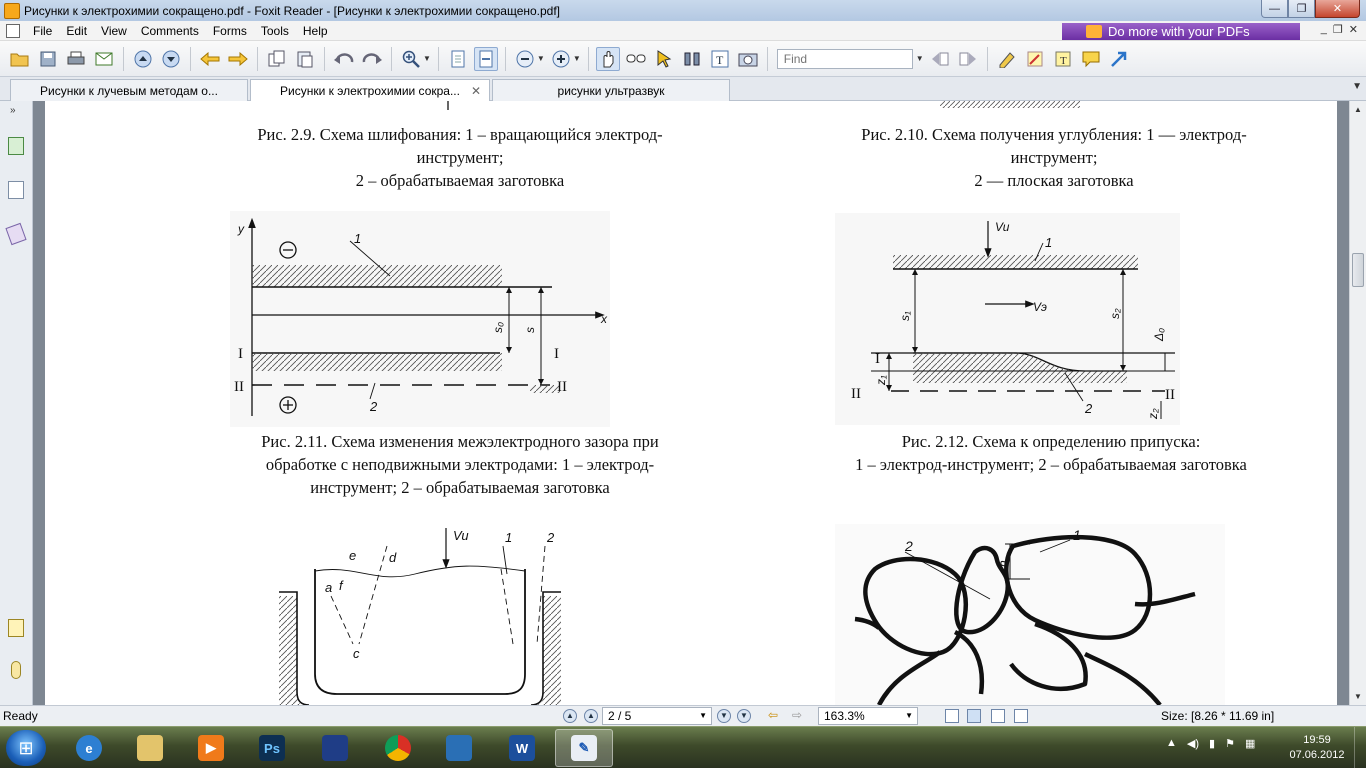 This screenshot has height=768, width=1366. Describe the element at coordinates (974, 716) in the screenshot. I see `continuous-view-icon` at that location.